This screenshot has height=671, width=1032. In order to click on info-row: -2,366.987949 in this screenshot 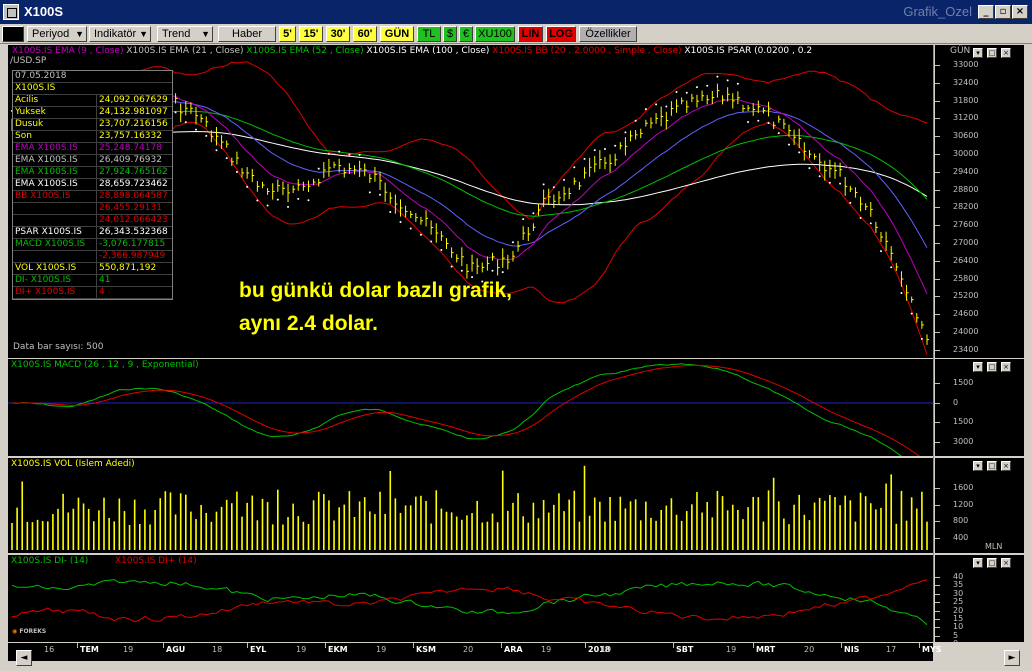, I will do `click(92, 257)`.